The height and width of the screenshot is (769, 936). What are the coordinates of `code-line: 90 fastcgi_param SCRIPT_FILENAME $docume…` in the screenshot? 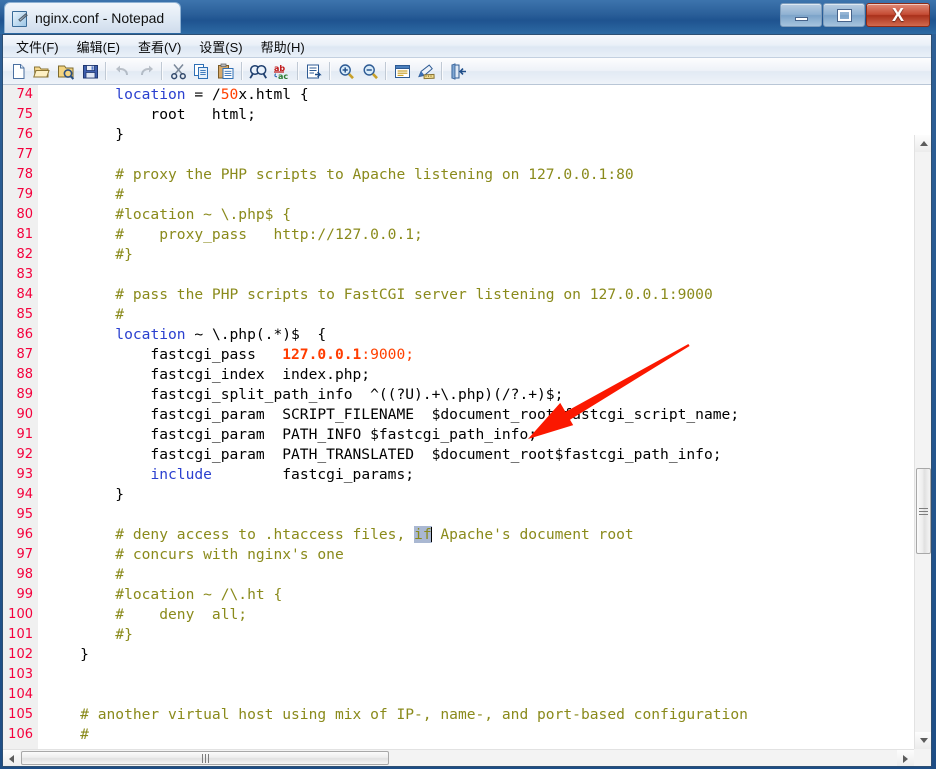 It's located at (467, 415).